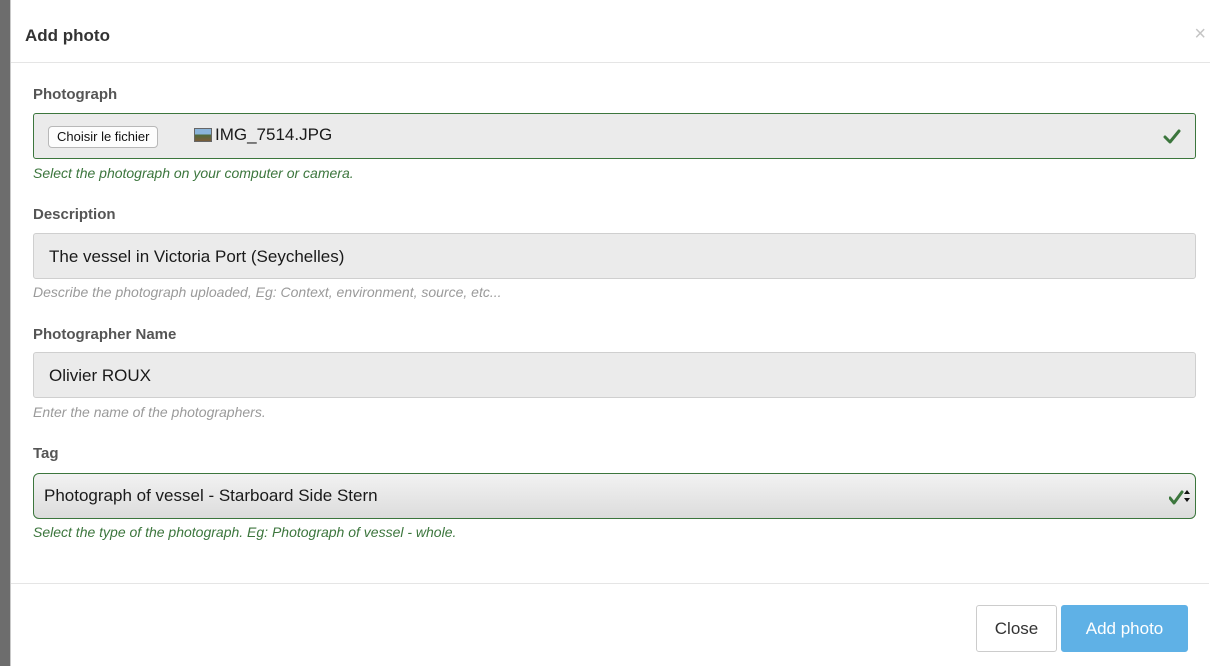 The height and width of the screenshot is (667, 1210). Describe the element at coordinates (103, 137) in the screenshot. I see `choose-file-button: Choisir le fichier` at that location.